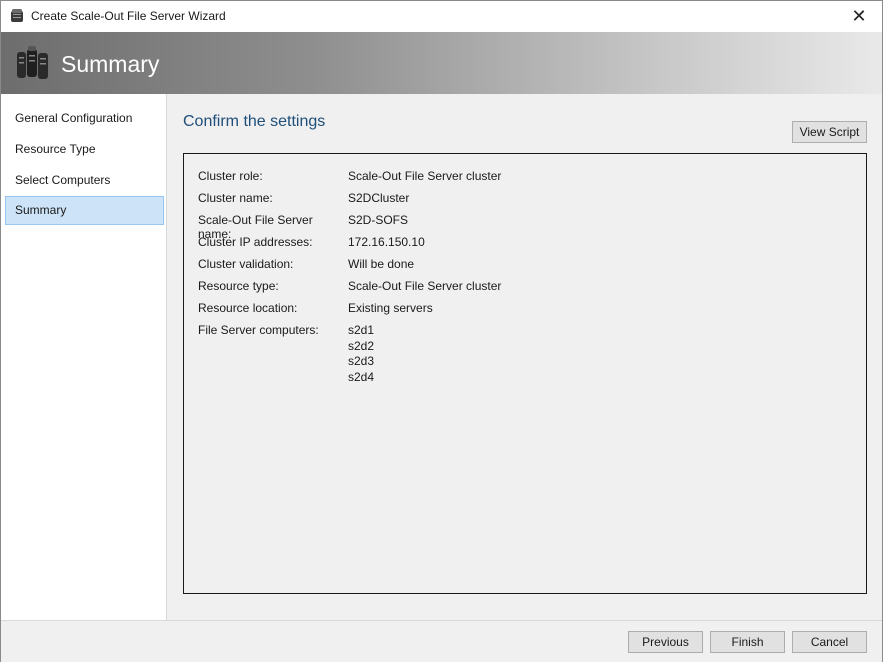 The width and height of the screenshot is (883, 662). I want to click on setting-label: Cluster role:, so click(230, 176).